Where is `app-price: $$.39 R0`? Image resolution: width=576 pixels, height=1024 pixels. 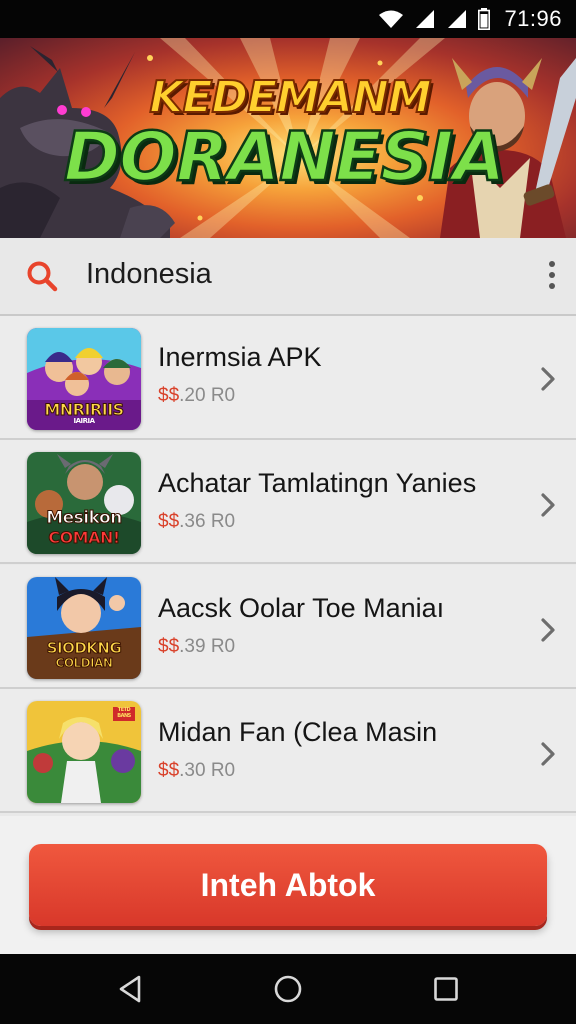 app-price: $$.39 R0 is located at coordinates (196, 647).